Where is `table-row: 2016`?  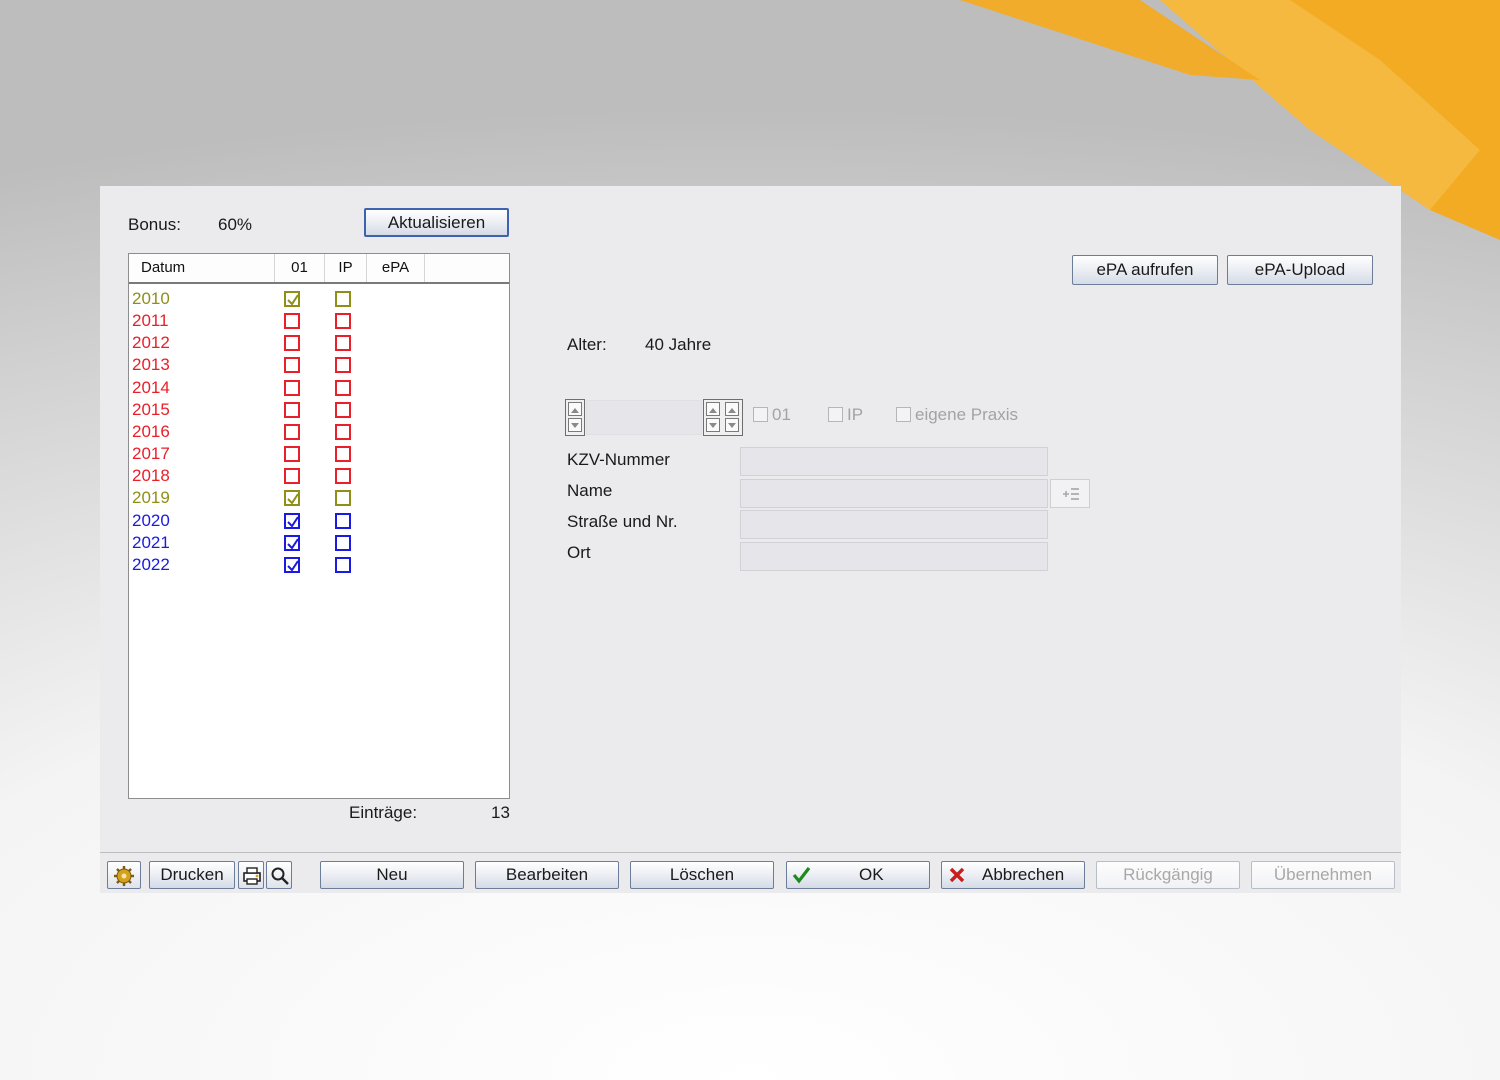 table-row: 2016 is located at coordinates (319, 432).